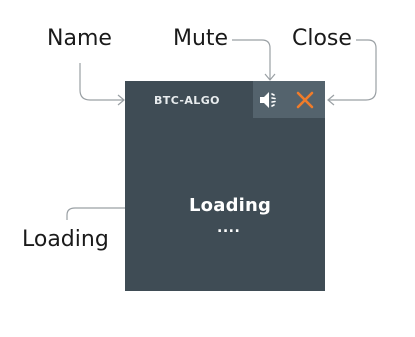 Image resolution: width=415 pixels, height=337 pixels. What do you see at coordinates (201, 38) in the screenshot?
I see `callout-mute: Mute` at bounding box center [201, 38].